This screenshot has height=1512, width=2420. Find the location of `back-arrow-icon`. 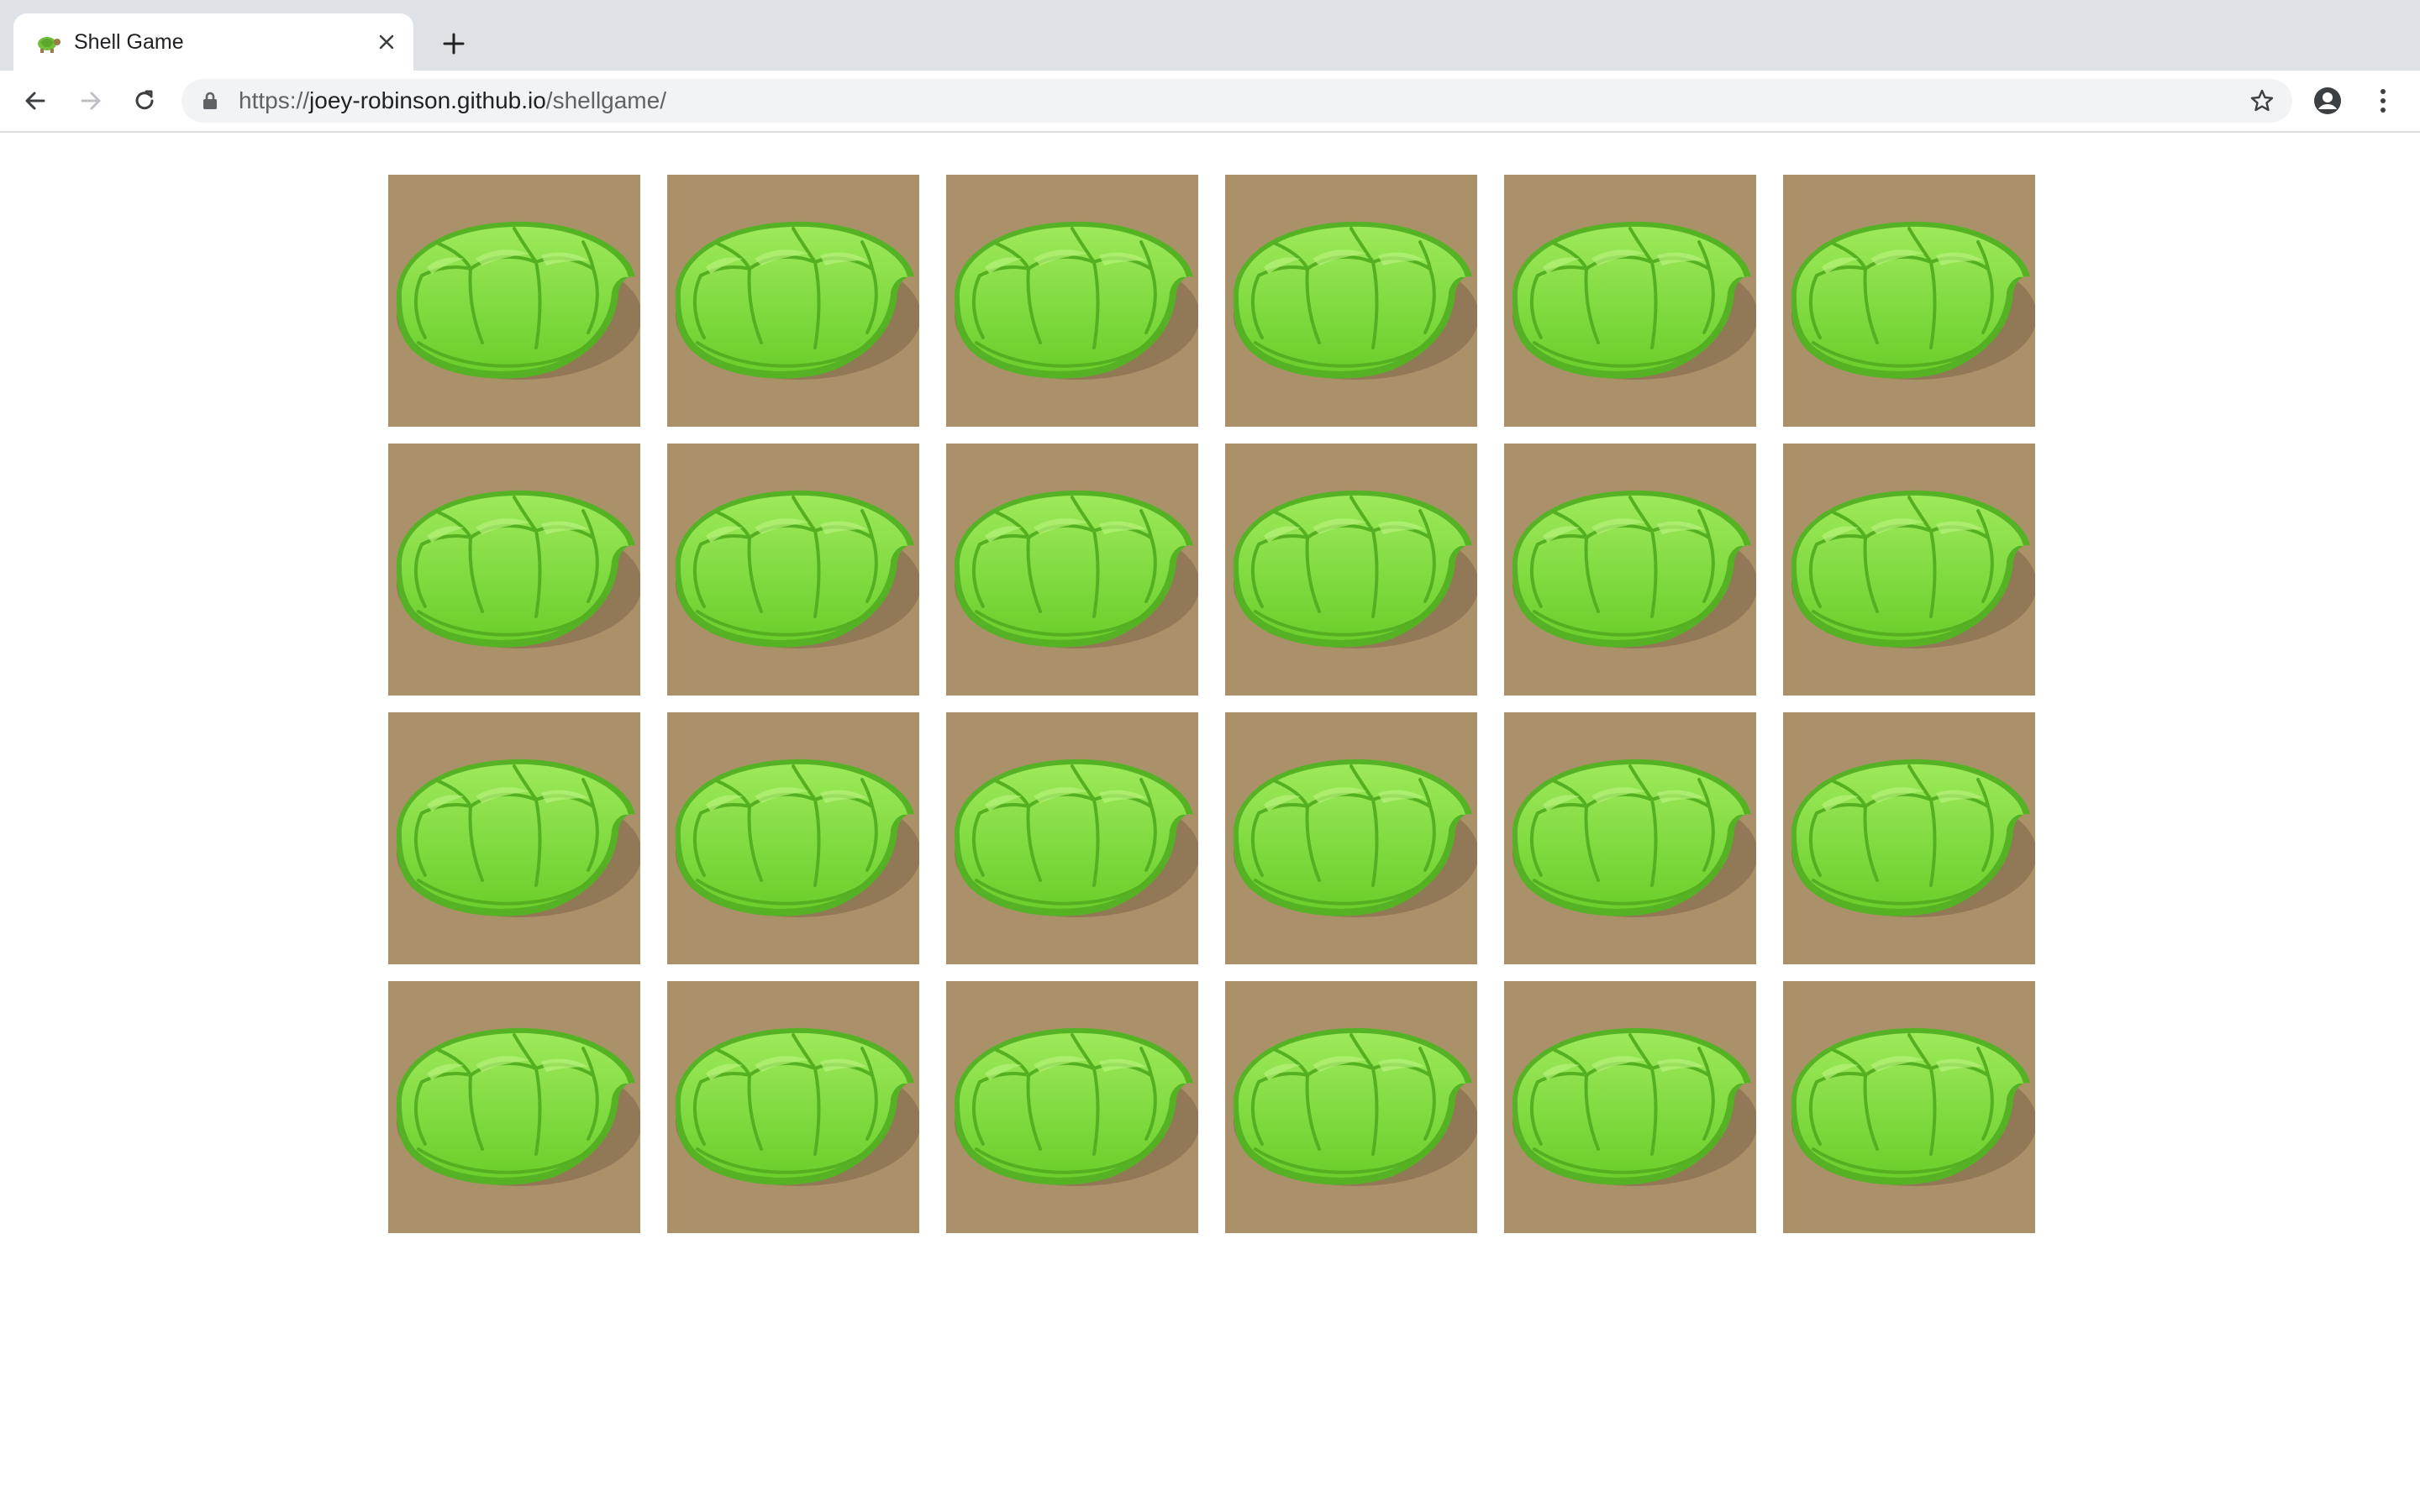

back-arrow-icon is located at coordinates (35, 101).